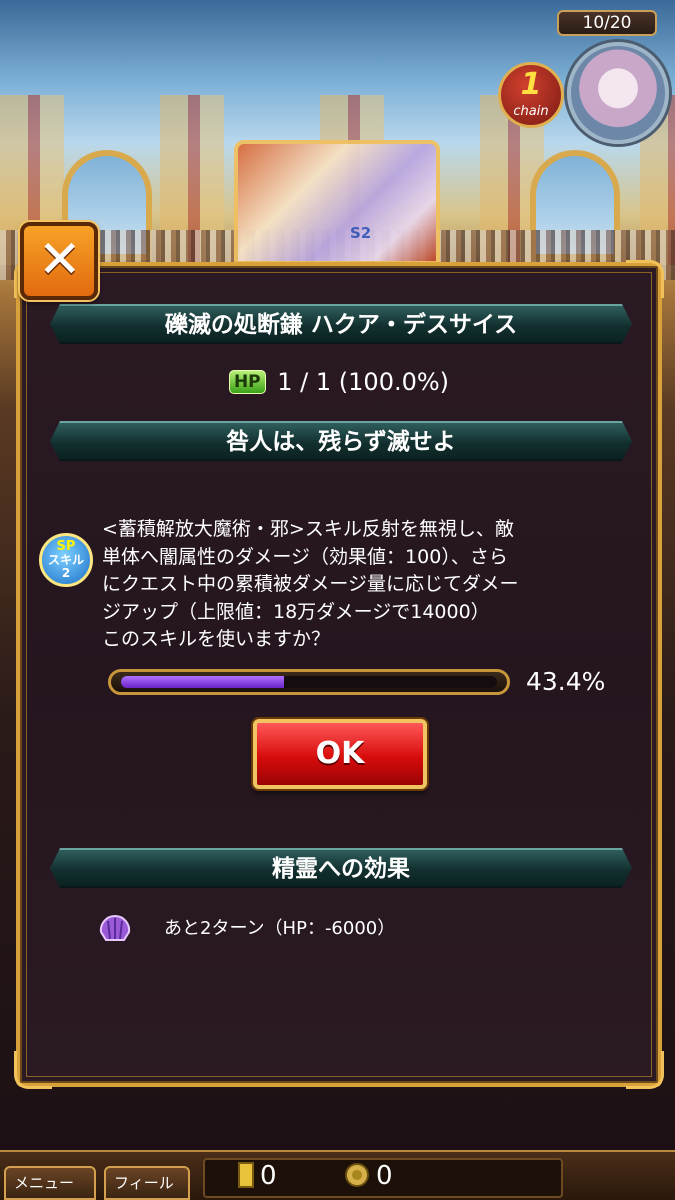 The image size is (675, 1200). I want to click on description-line: <蓄積解放大魔術・邪>スキル反射を無視し、敵, so click(308, 529).